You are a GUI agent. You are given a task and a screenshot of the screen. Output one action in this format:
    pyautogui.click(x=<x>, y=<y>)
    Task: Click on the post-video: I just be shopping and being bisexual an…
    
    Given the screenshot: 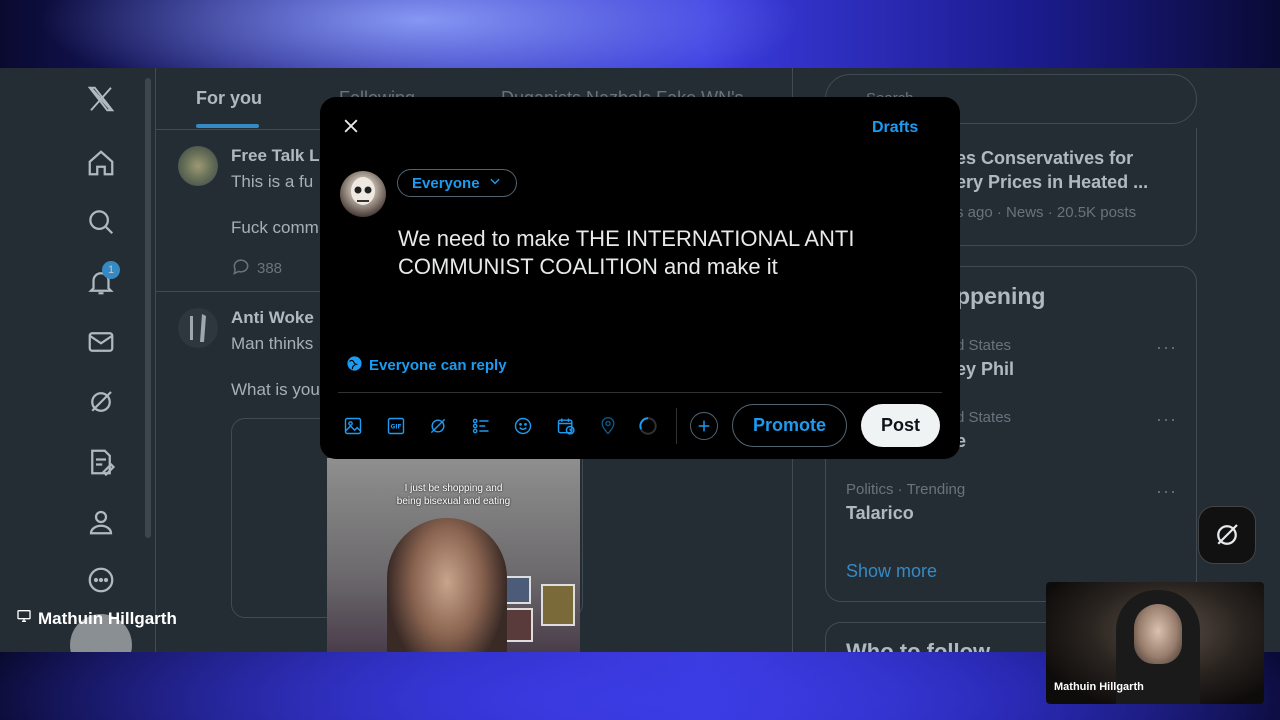 What is the action you would take?
    pyautogui.click(x=453, y=555)
    